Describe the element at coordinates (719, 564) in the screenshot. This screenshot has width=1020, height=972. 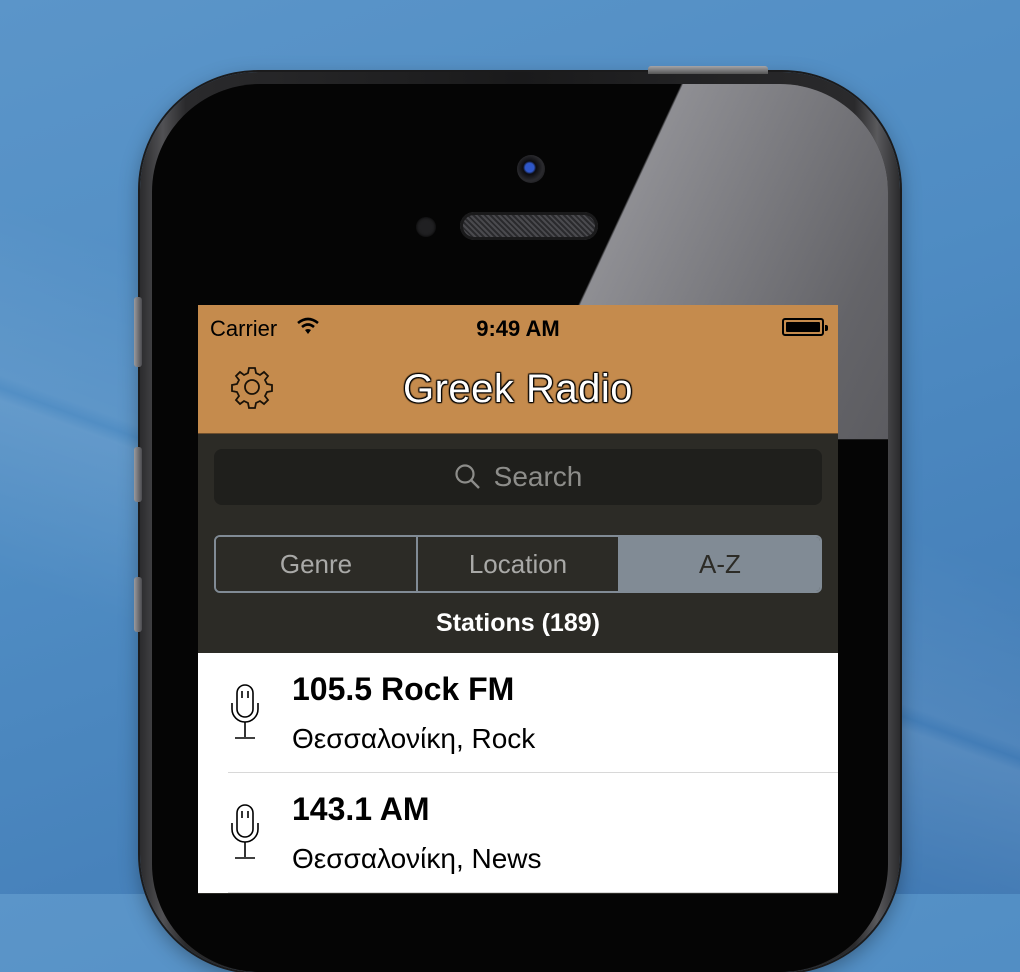
I see `segment-a-z: A-Z` at that location.